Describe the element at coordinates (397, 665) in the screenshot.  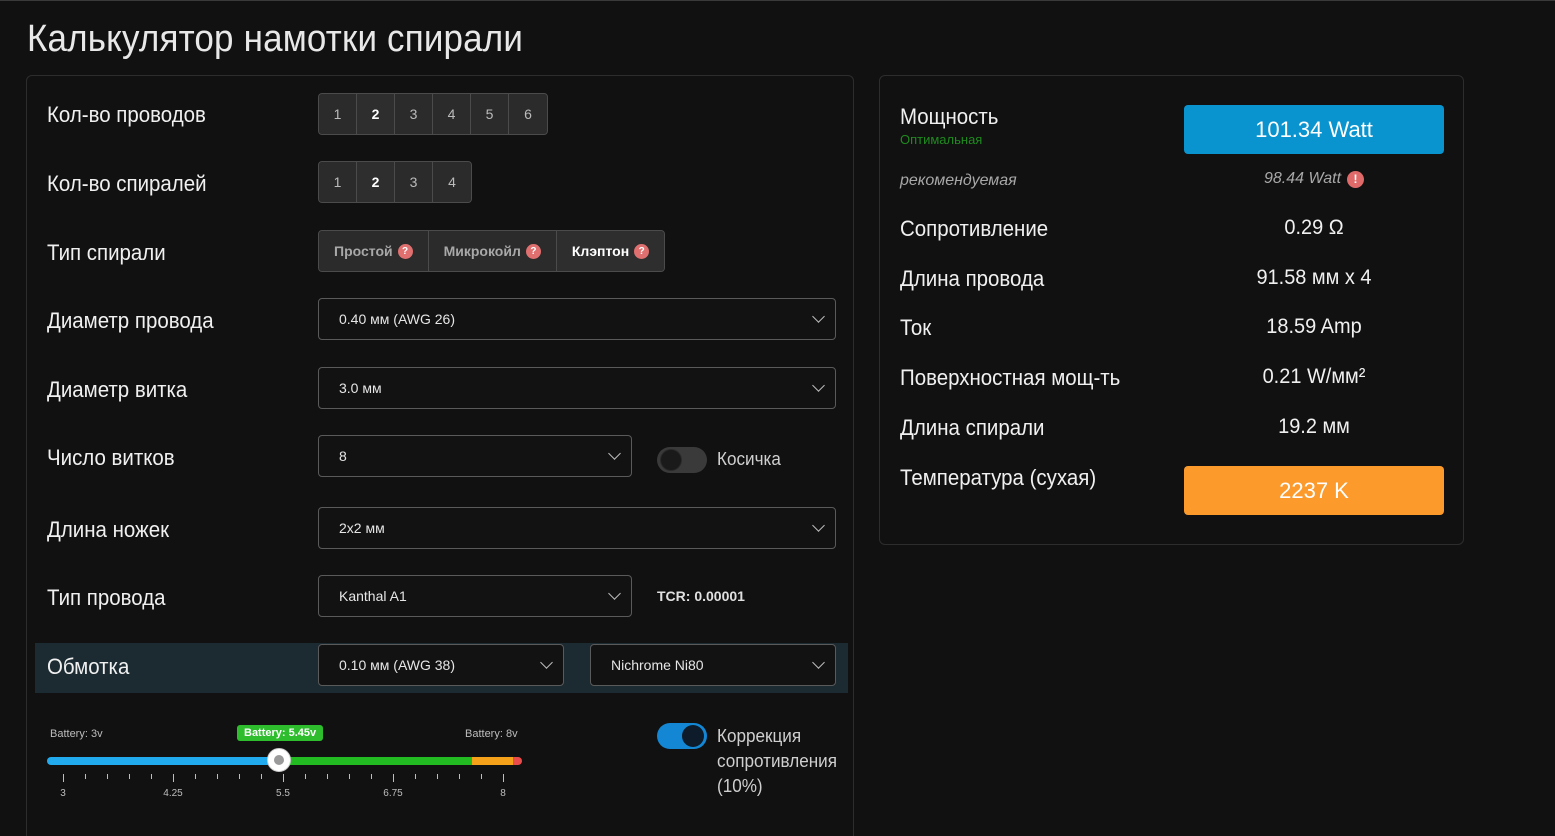
I see `wrap-wire-diameter-value: 0.10 мм (AWG 38)` at that location.